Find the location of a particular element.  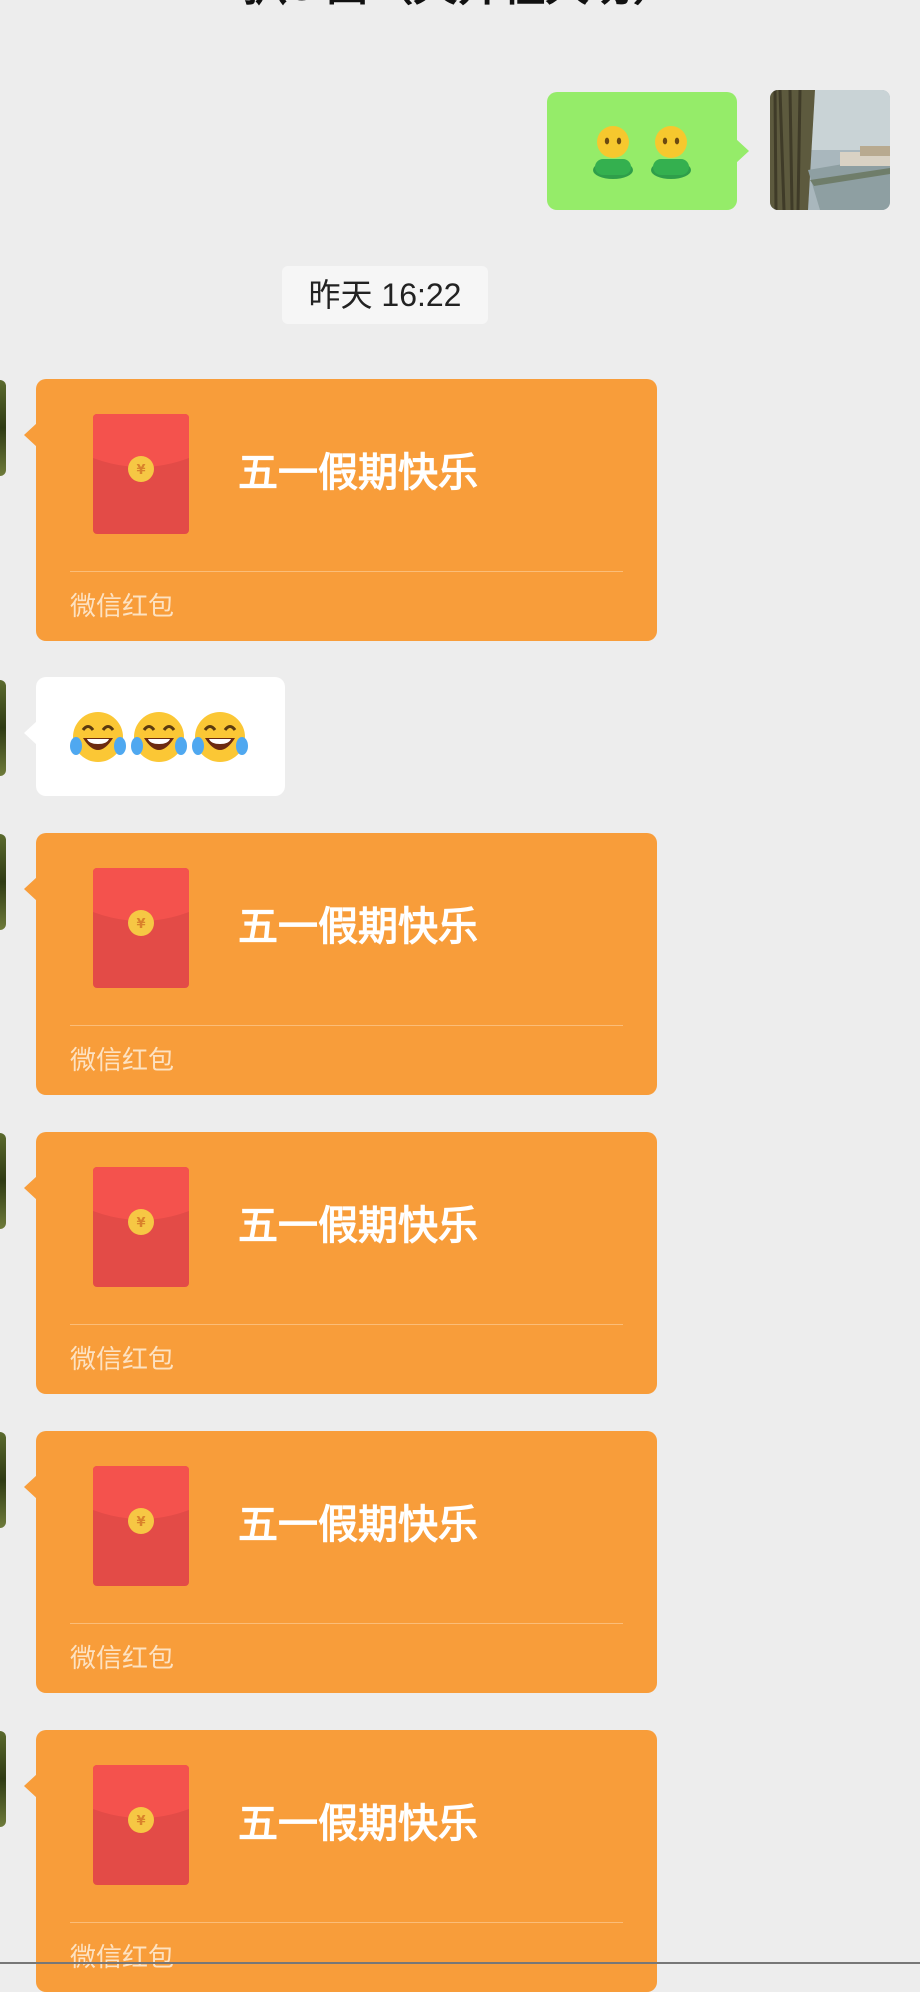

chat-title: 扒&酉（天井粗大坊） is located at coordinates (460, 8).